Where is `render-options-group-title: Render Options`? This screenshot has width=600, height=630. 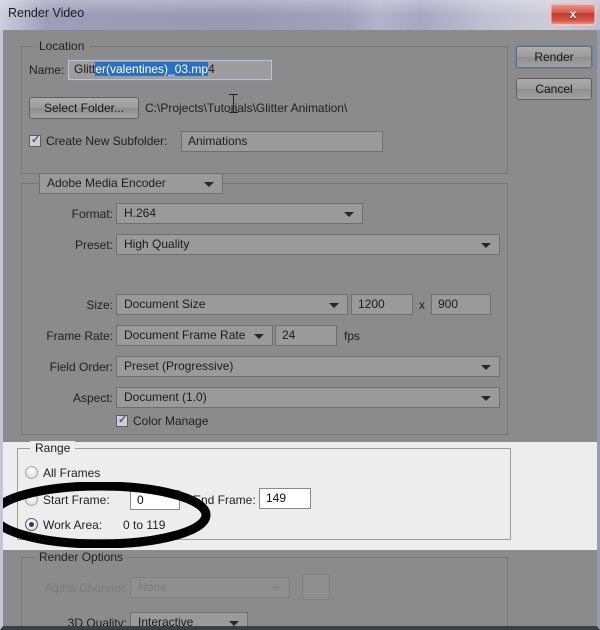 render-options-group-title: Render Options is located at coordinates (81, 557).